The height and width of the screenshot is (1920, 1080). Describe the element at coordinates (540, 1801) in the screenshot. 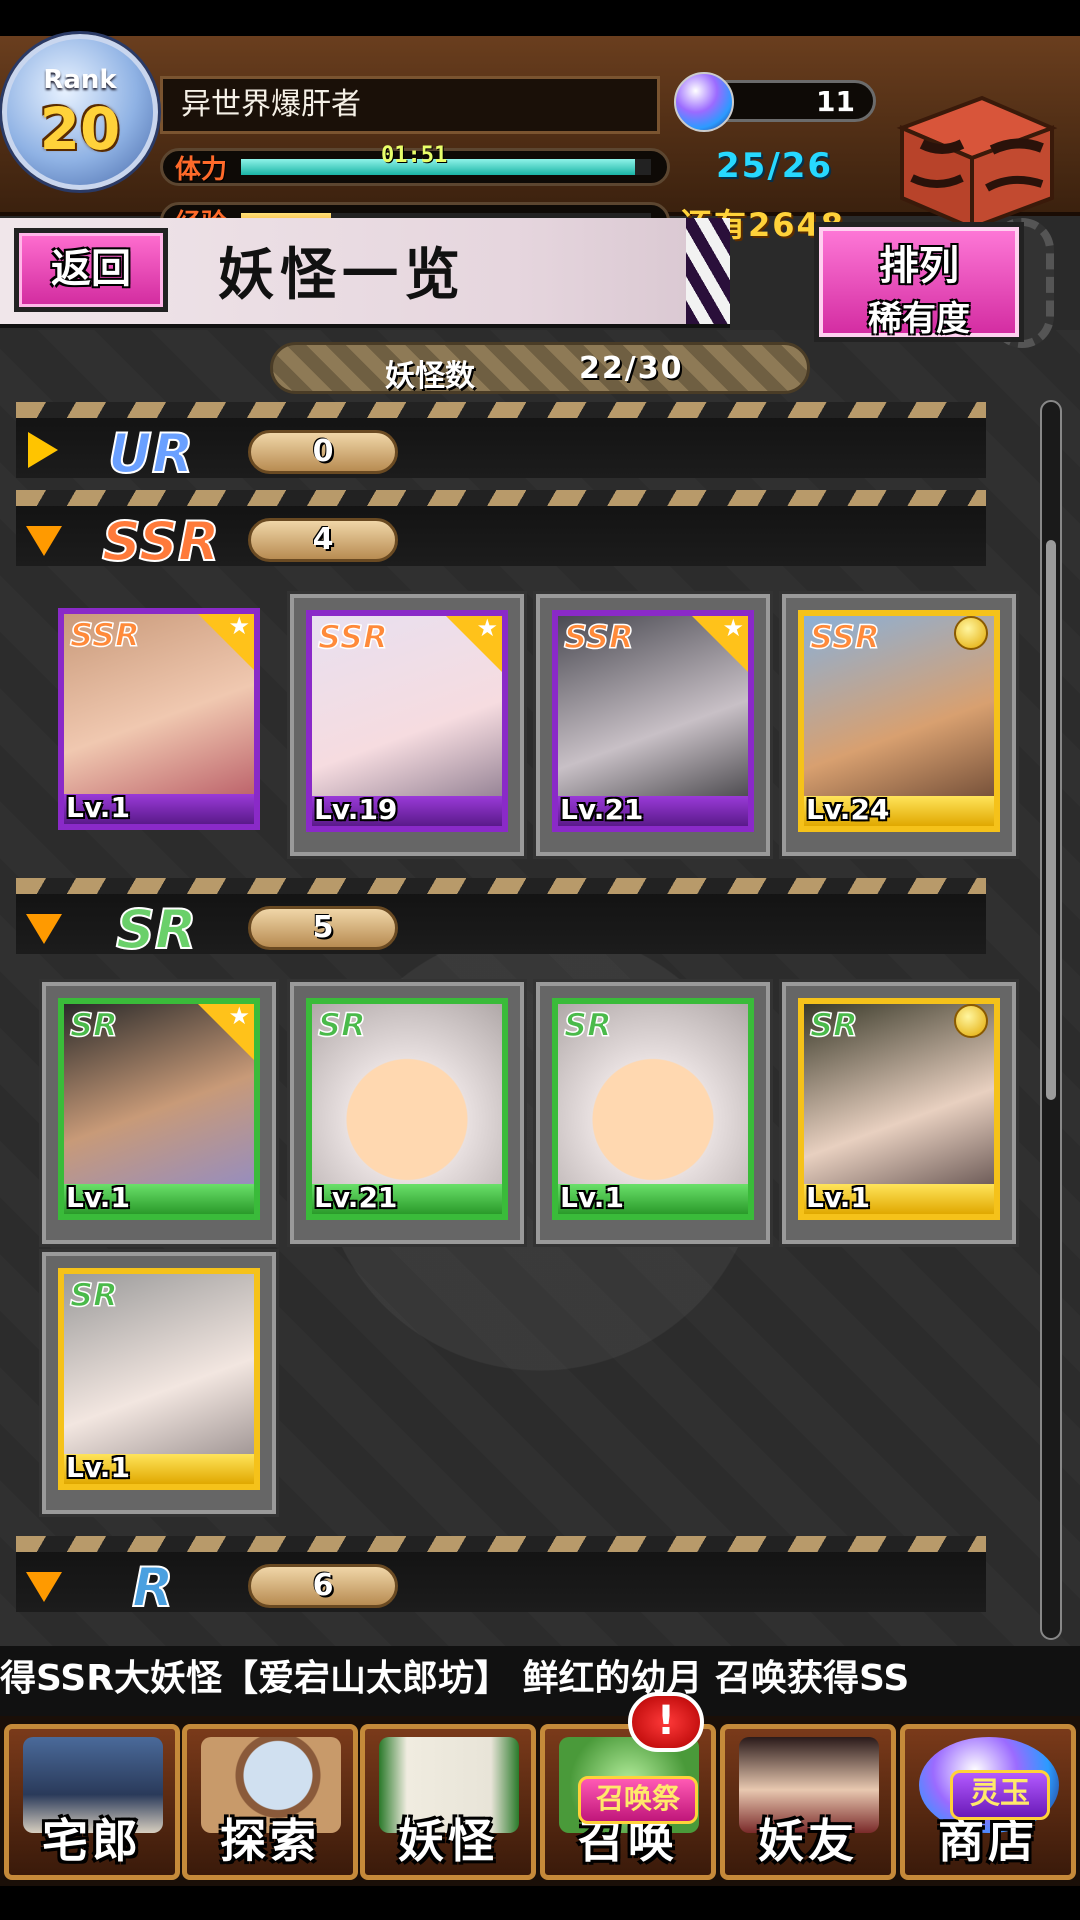

I see `bottom-nav: 宅郎 探索 妖怪 召唤 妖友 商店` at that location.